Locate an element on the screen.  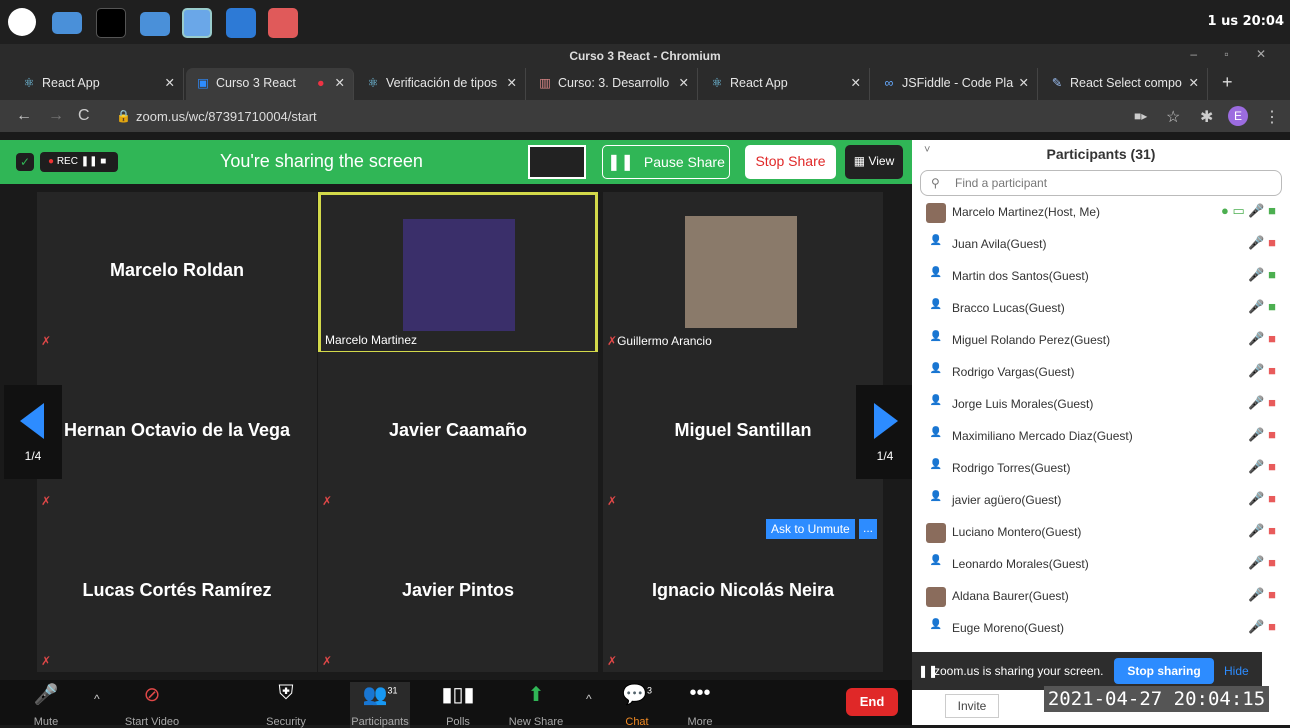
participant-name: Leonardo Morales(Guest) is located at coordinates (1020, 564).